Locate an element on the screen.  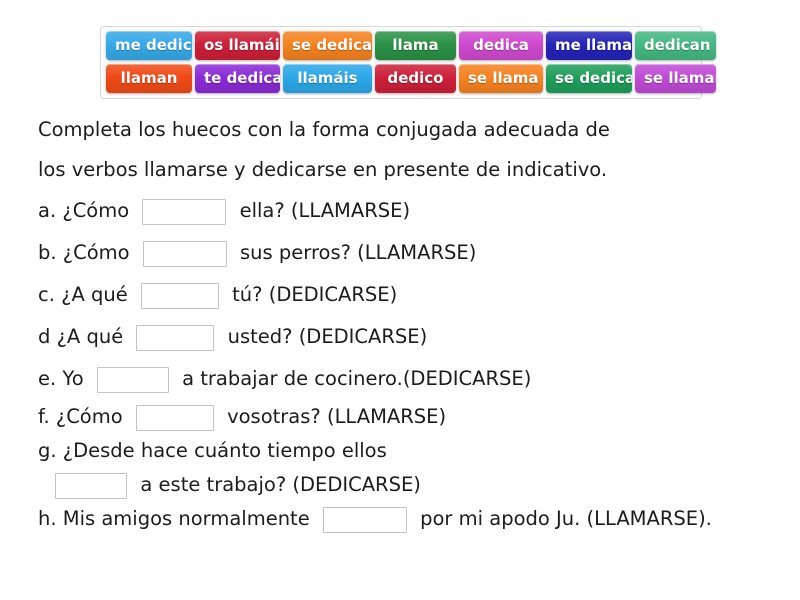
question-g-text-before: g. ¿Desde hace cuánto tiempo ellos is located at coordinates (212, 450).